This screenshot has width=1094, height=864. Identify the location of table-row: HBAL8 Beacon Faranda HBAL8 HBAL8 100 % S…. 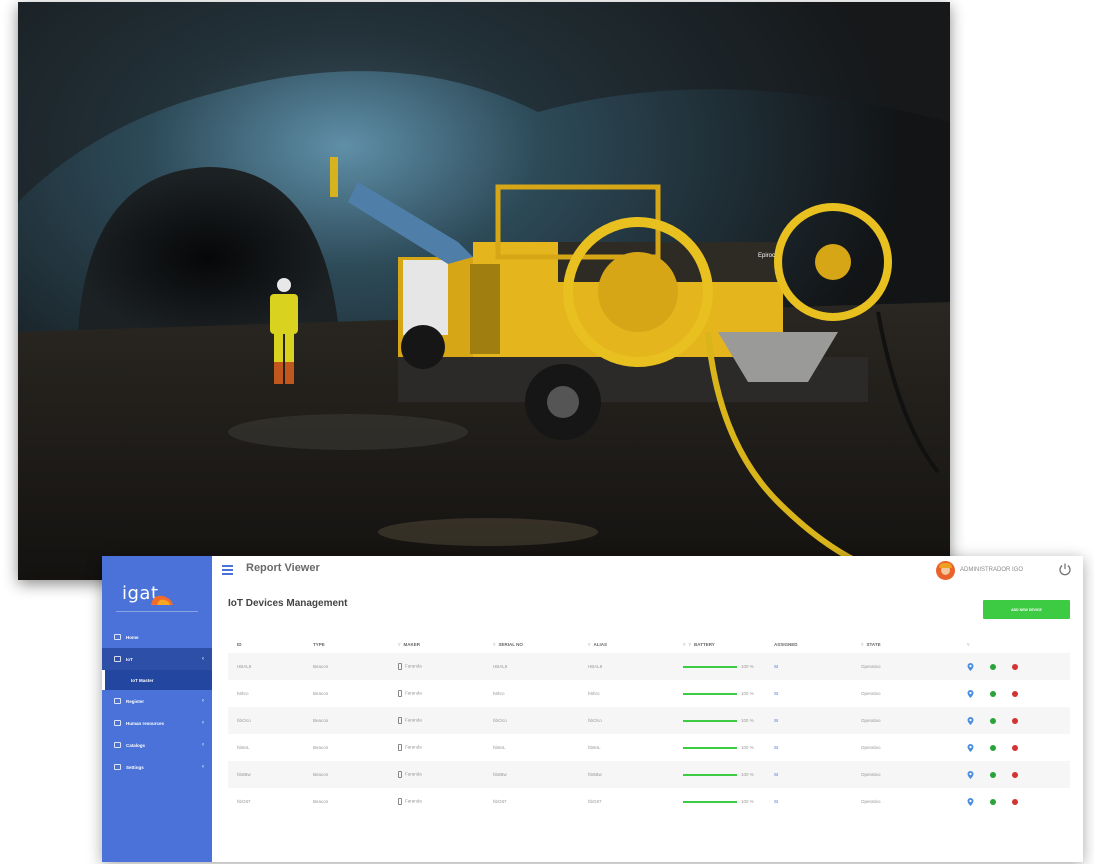
(649, 666).